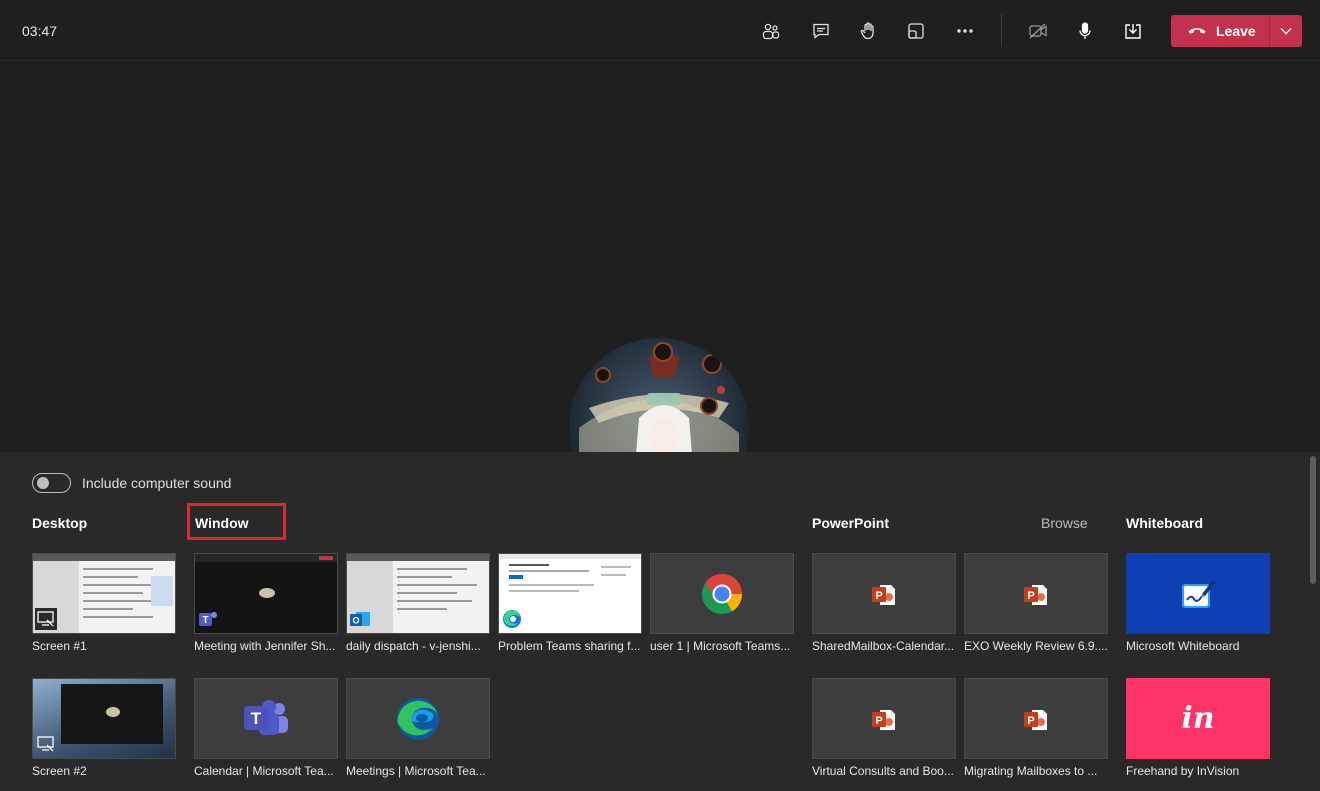 Image resolution: width=1320 pixels, height=791 pixels. What do you see at coordinates (659, 395) in the screenshot?
I see `participant-avatar` at bounding box center [659, 395].